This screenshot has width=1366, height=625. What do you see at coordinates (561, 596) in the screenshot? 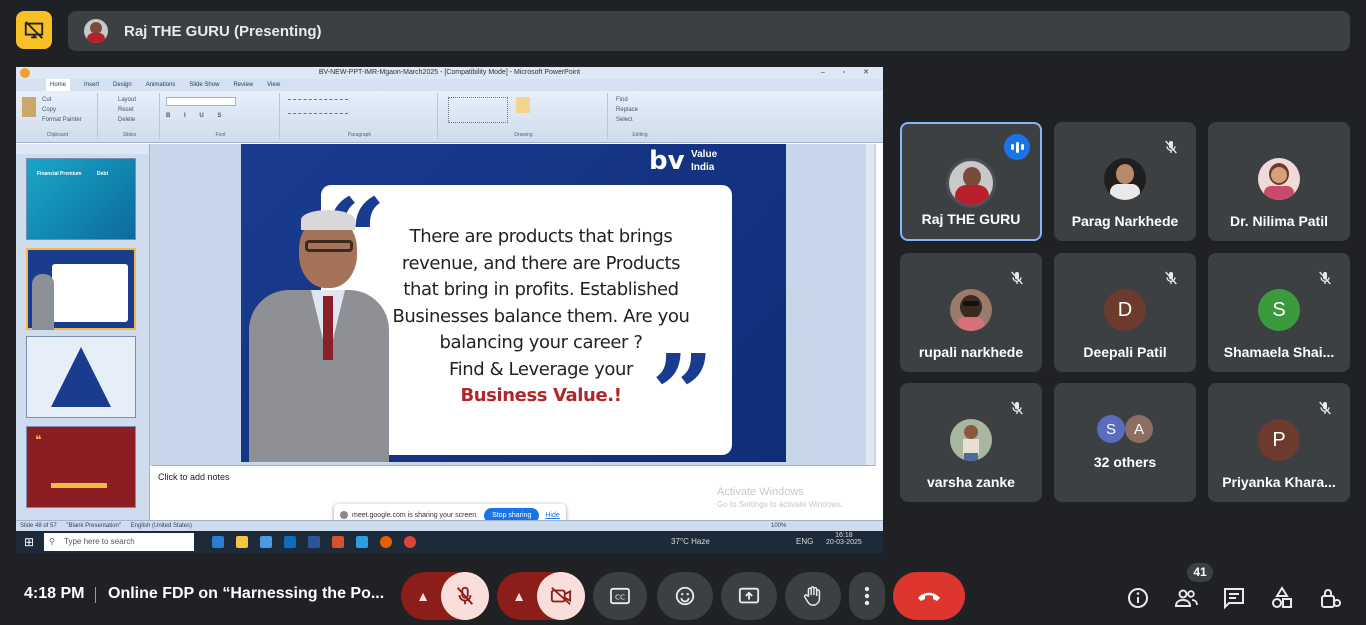
I see `camera-toggle-button` at bounding box center [561, 596].